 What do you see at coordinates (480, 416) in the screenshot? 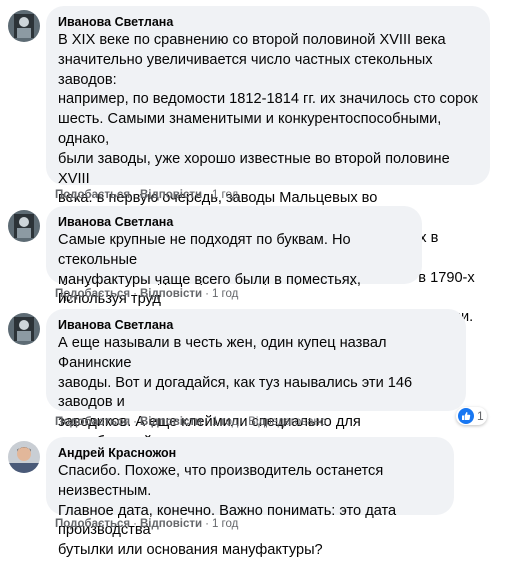
I see `reaction-count: 1` at bounding box center [480, 416].